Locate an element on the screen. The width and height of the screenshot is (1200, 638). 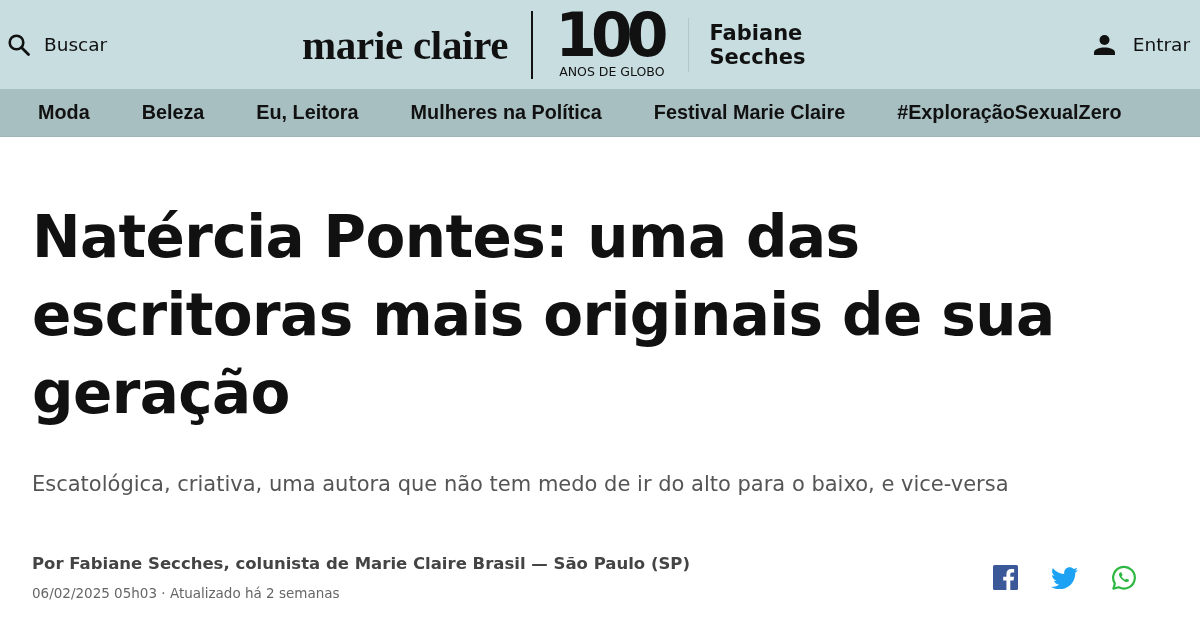
site-logo: marie claire is located at coordinates (405, 44).